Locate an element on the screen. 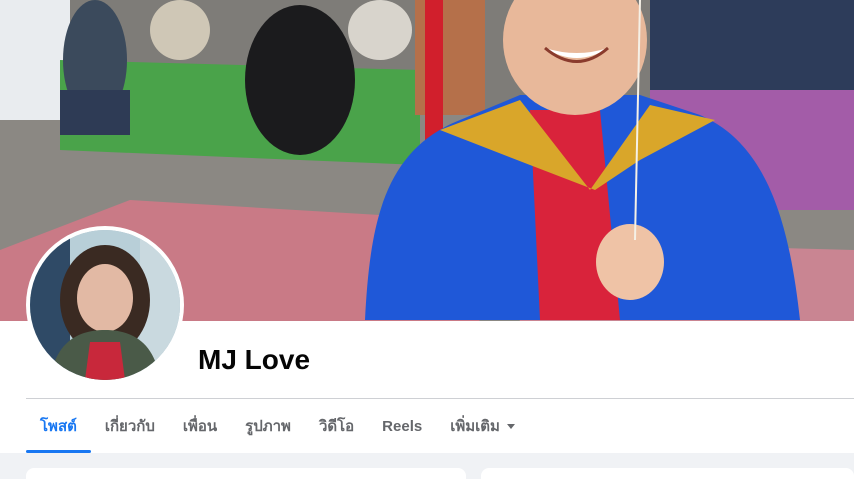 Image resolution: width=854 pixels, height=479 pixels. tab-posts: โพสต์ is located at coordinates (58, 426).